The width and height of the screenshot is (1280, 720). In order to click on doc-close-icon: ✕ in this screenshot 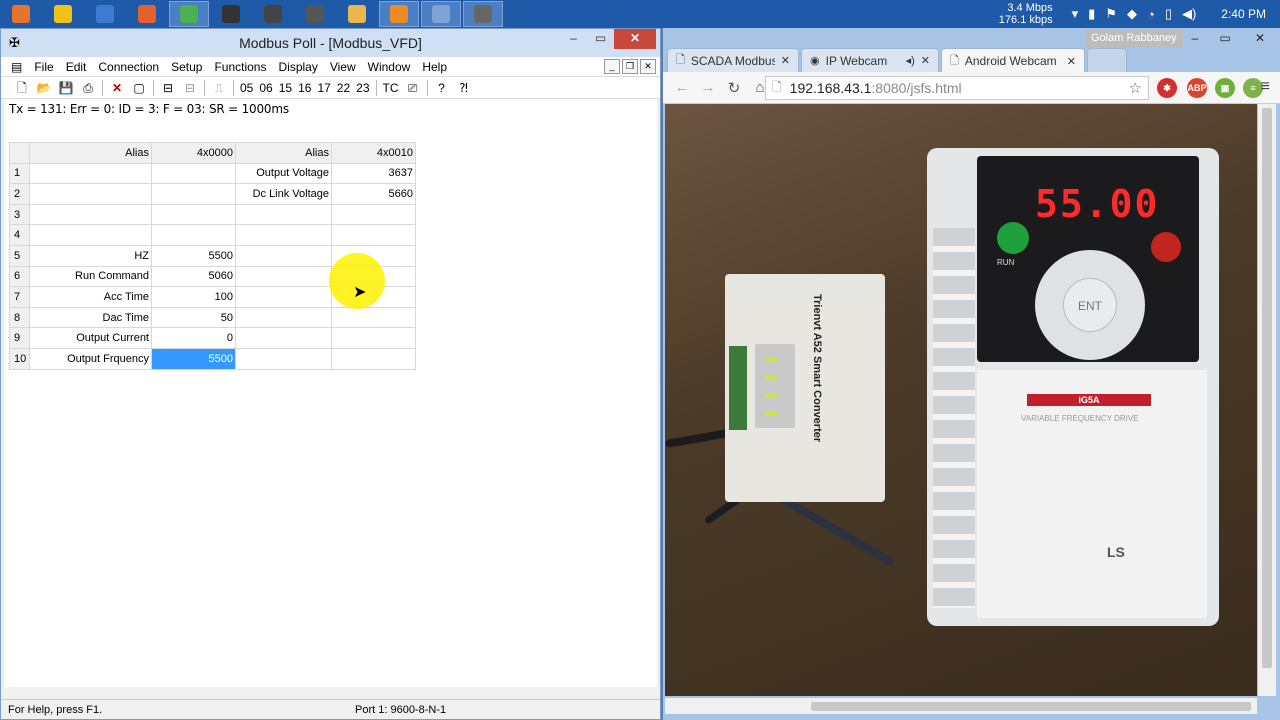, I will do `click(648, 66)`.